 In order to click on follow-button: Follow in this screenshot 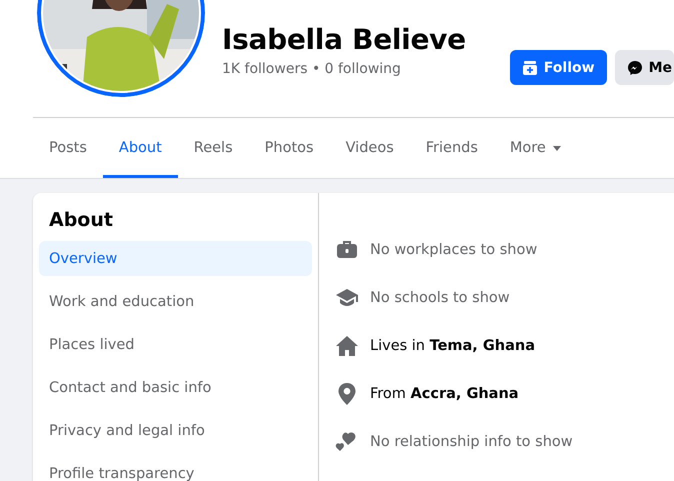, I will do `click(558, 67)`.